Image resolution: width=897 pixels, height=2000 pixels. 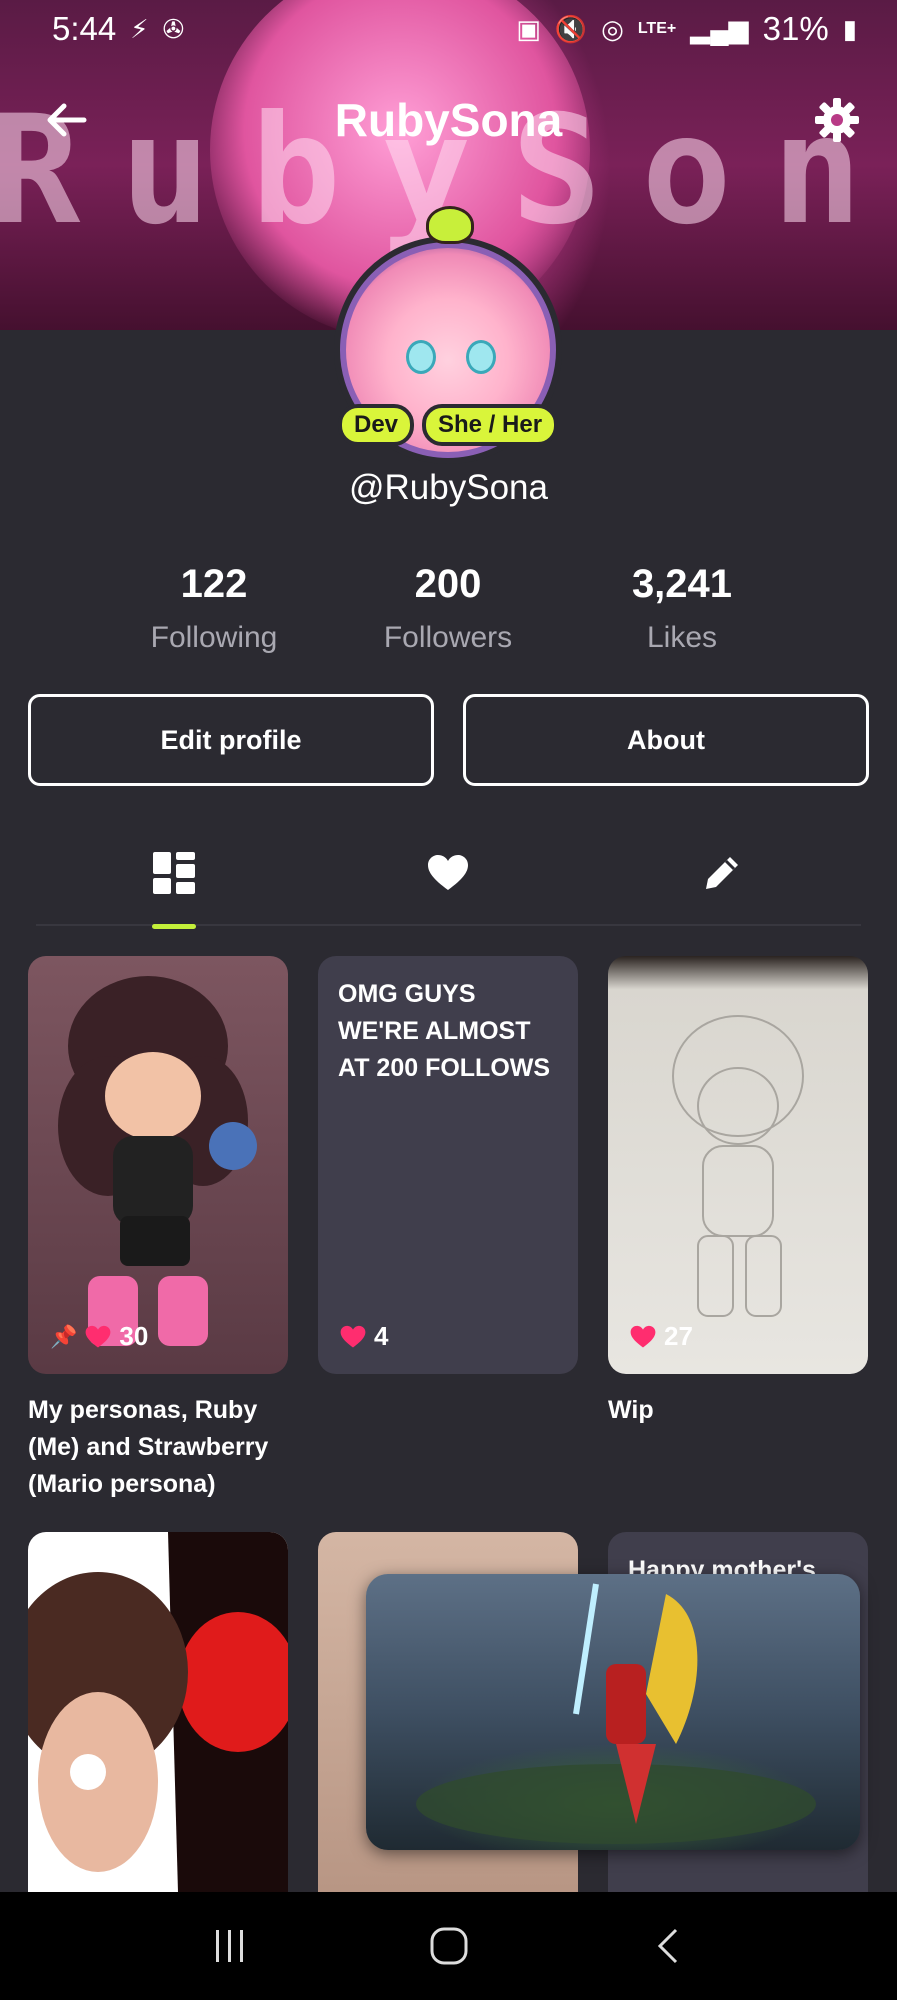 I want to click on arrow-left-icon, so click(x=67, y=120).